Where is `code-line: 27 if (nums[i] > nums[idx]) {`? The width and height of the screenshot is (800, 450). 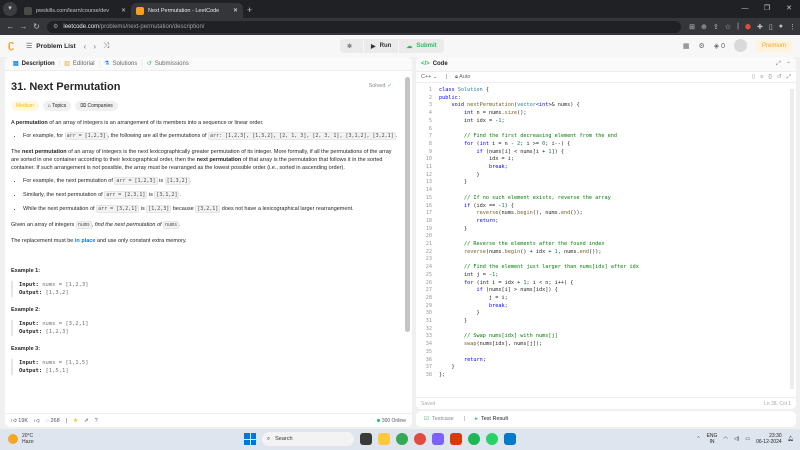 code-line: 27 if (nums[i] > nums[idx]) { is located at coordinates (602, 291).